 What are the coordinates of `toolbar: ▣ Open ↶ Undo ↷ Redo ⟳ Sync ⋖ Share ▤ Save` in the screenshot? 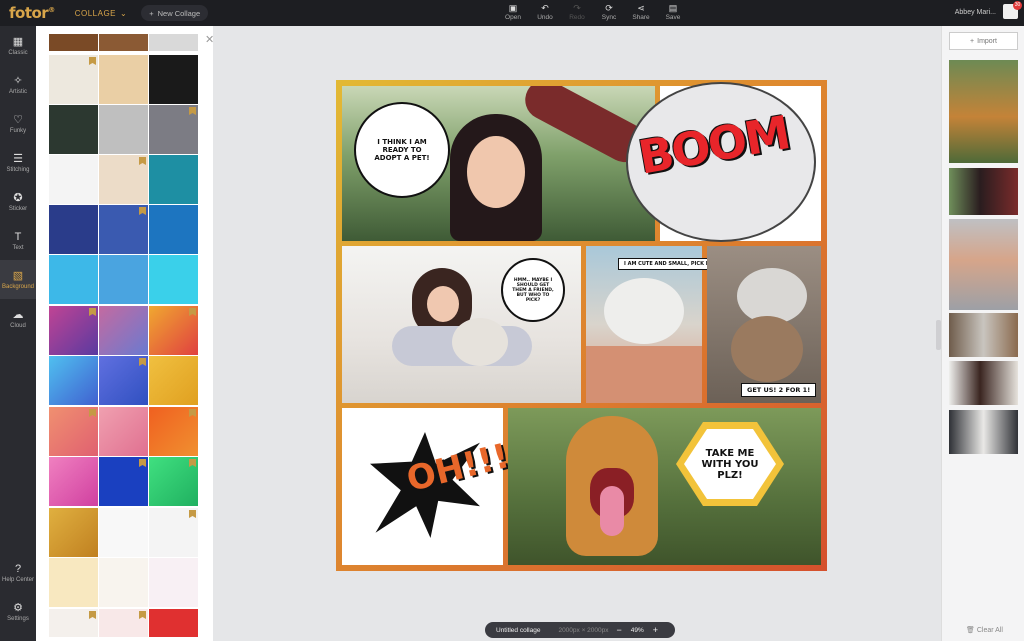 It's located at (593, 12).